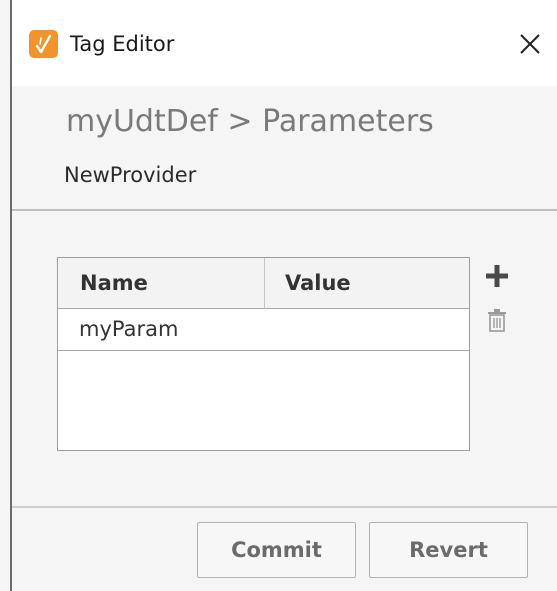  What do you see at coordinates (318, 283) in the screenshot?
I see `column-header-value: Value` at bounding box center [318, 283].